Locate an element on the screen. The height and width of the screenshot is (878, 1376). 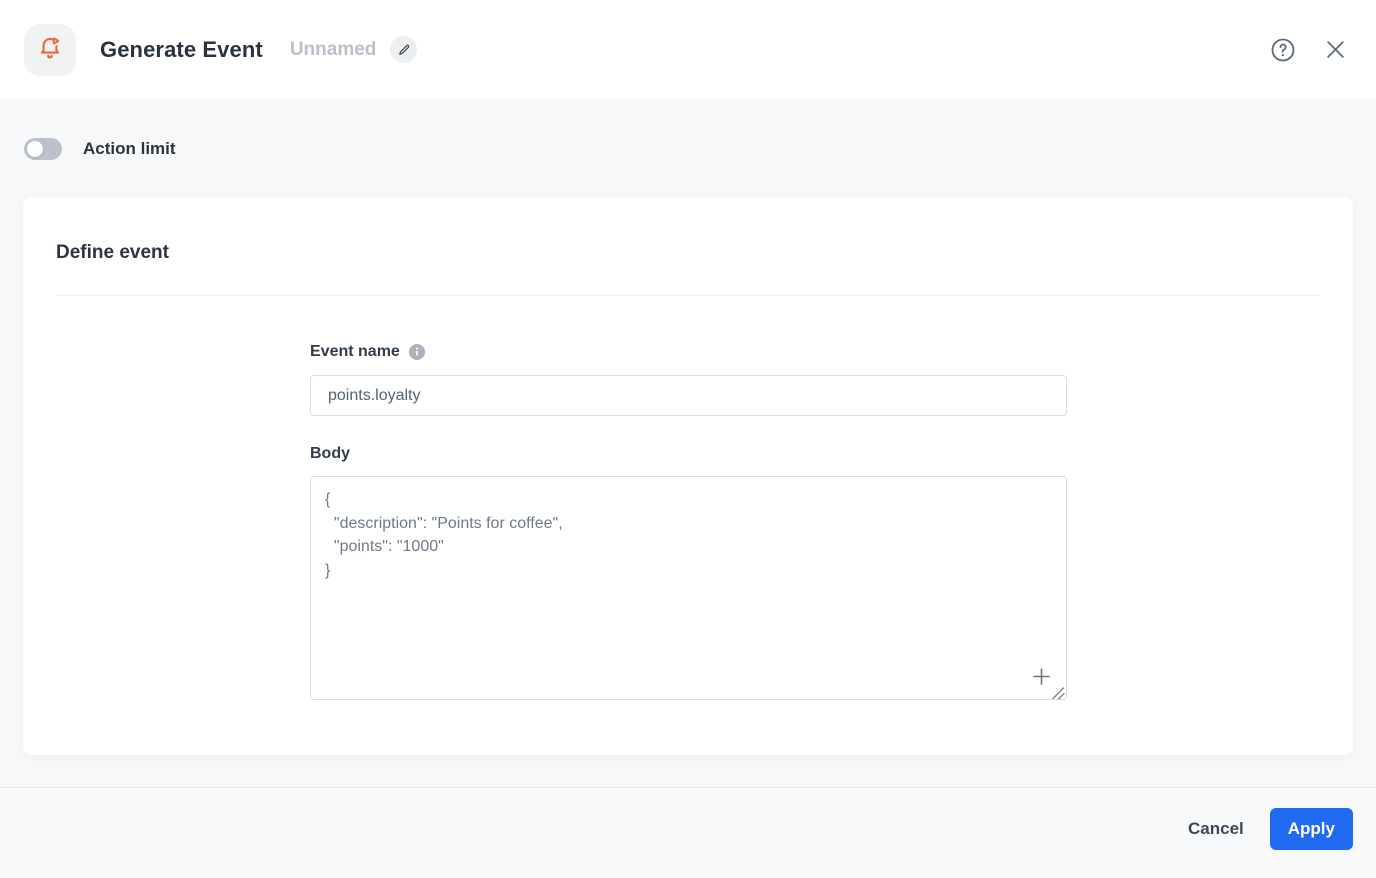
pencil-icon is located at coordinates (404, 50).